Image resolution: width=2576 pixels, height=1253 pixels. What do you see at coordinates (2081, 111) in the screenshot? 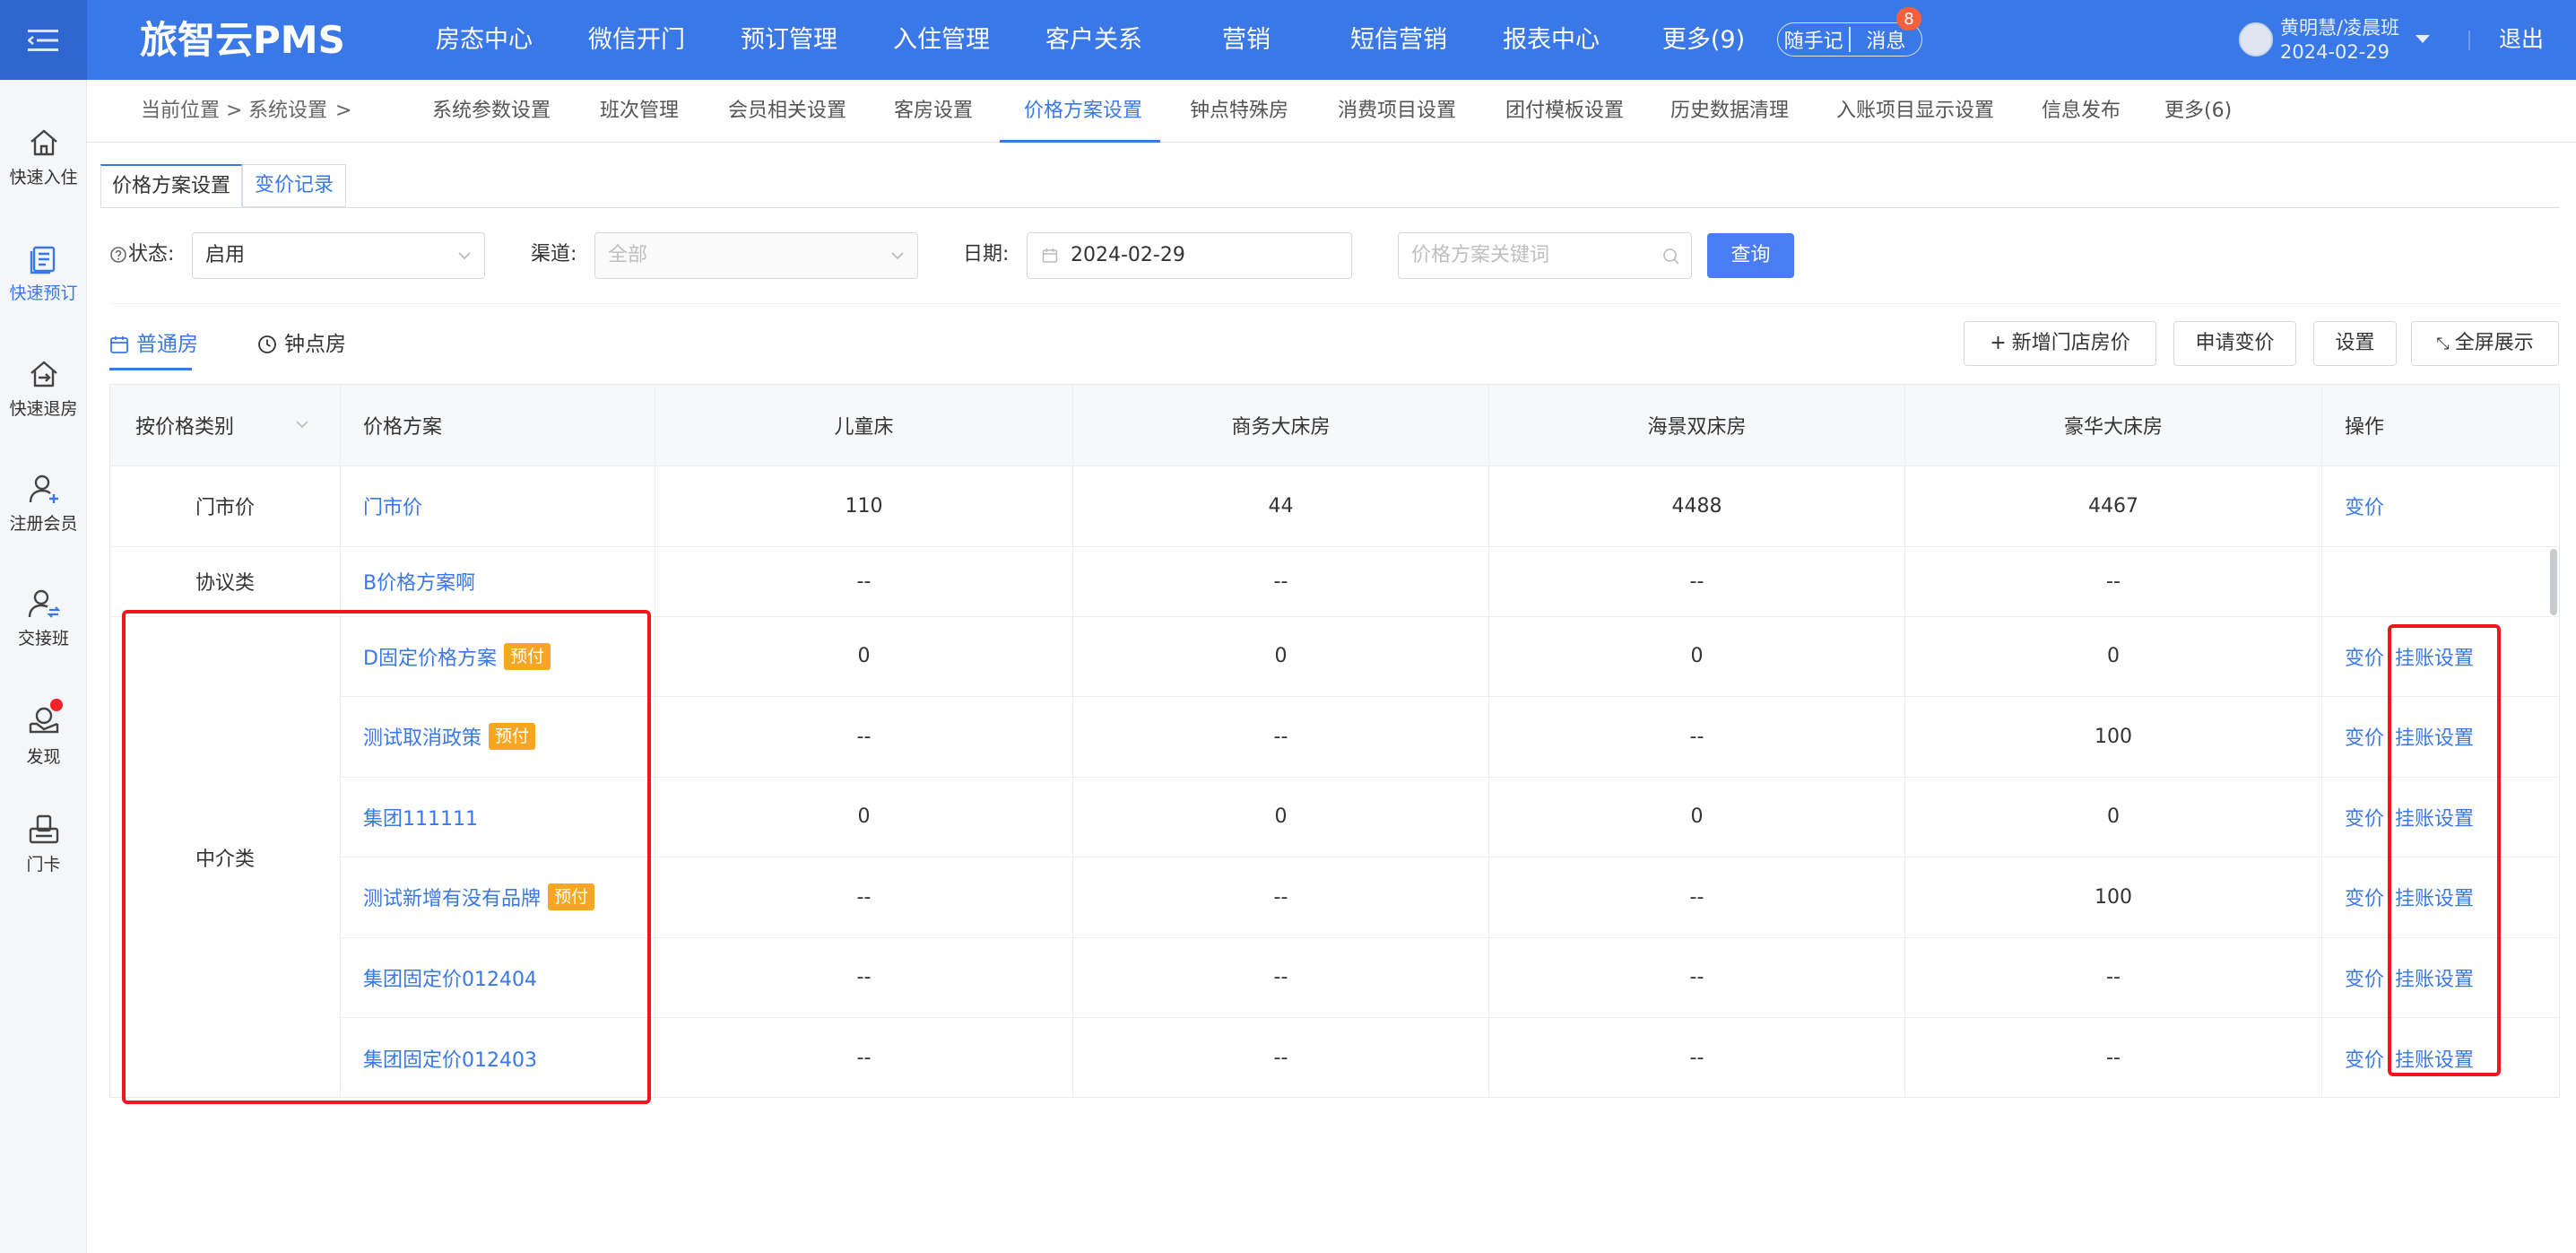
I see `subnav-info-publish: 信息发布` at bounding box center [2081, 111].